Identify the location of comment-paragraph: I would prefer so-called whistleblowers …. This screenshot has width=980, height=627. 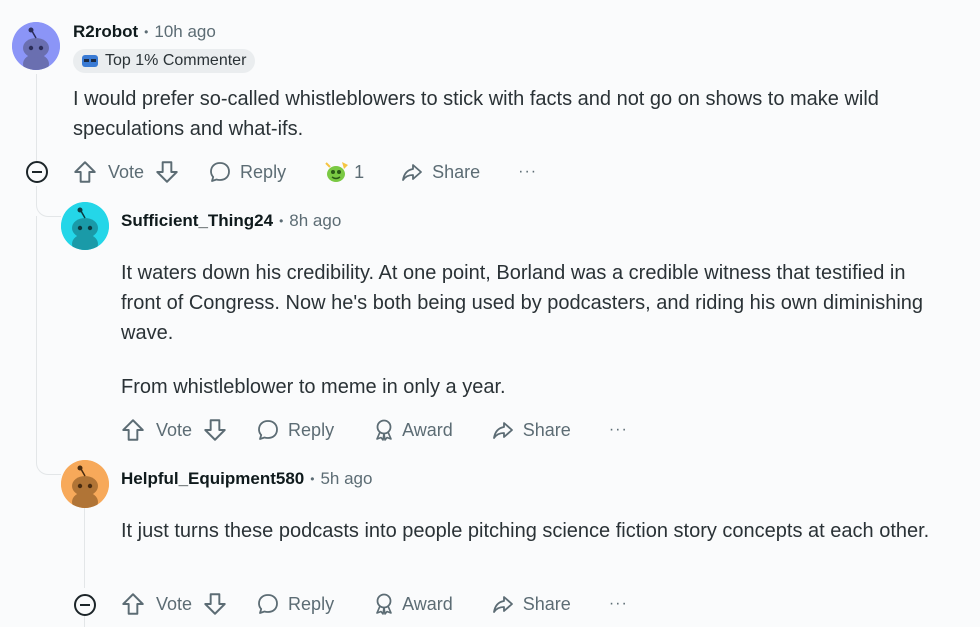
(476, 114).